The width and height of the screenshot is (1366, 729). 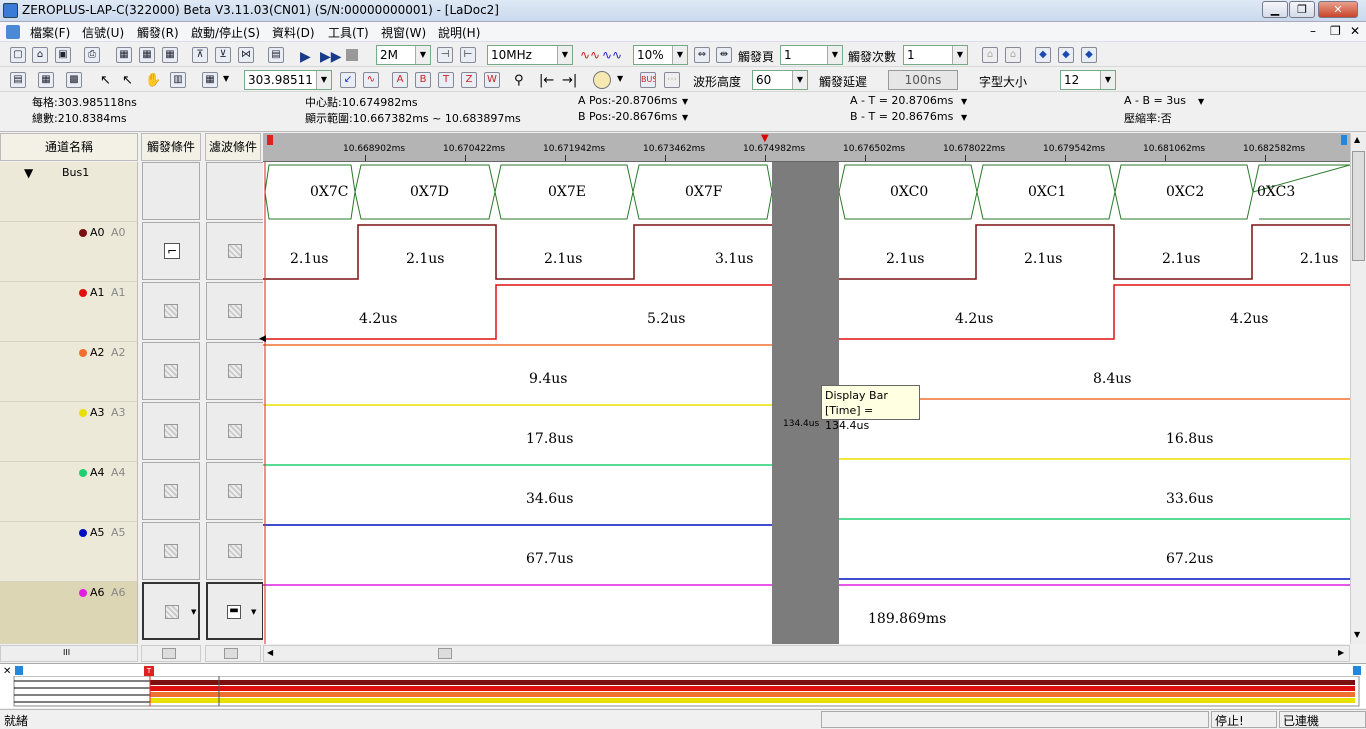 I want to click on bar-t-icon: T, so click(x=446, y=80).